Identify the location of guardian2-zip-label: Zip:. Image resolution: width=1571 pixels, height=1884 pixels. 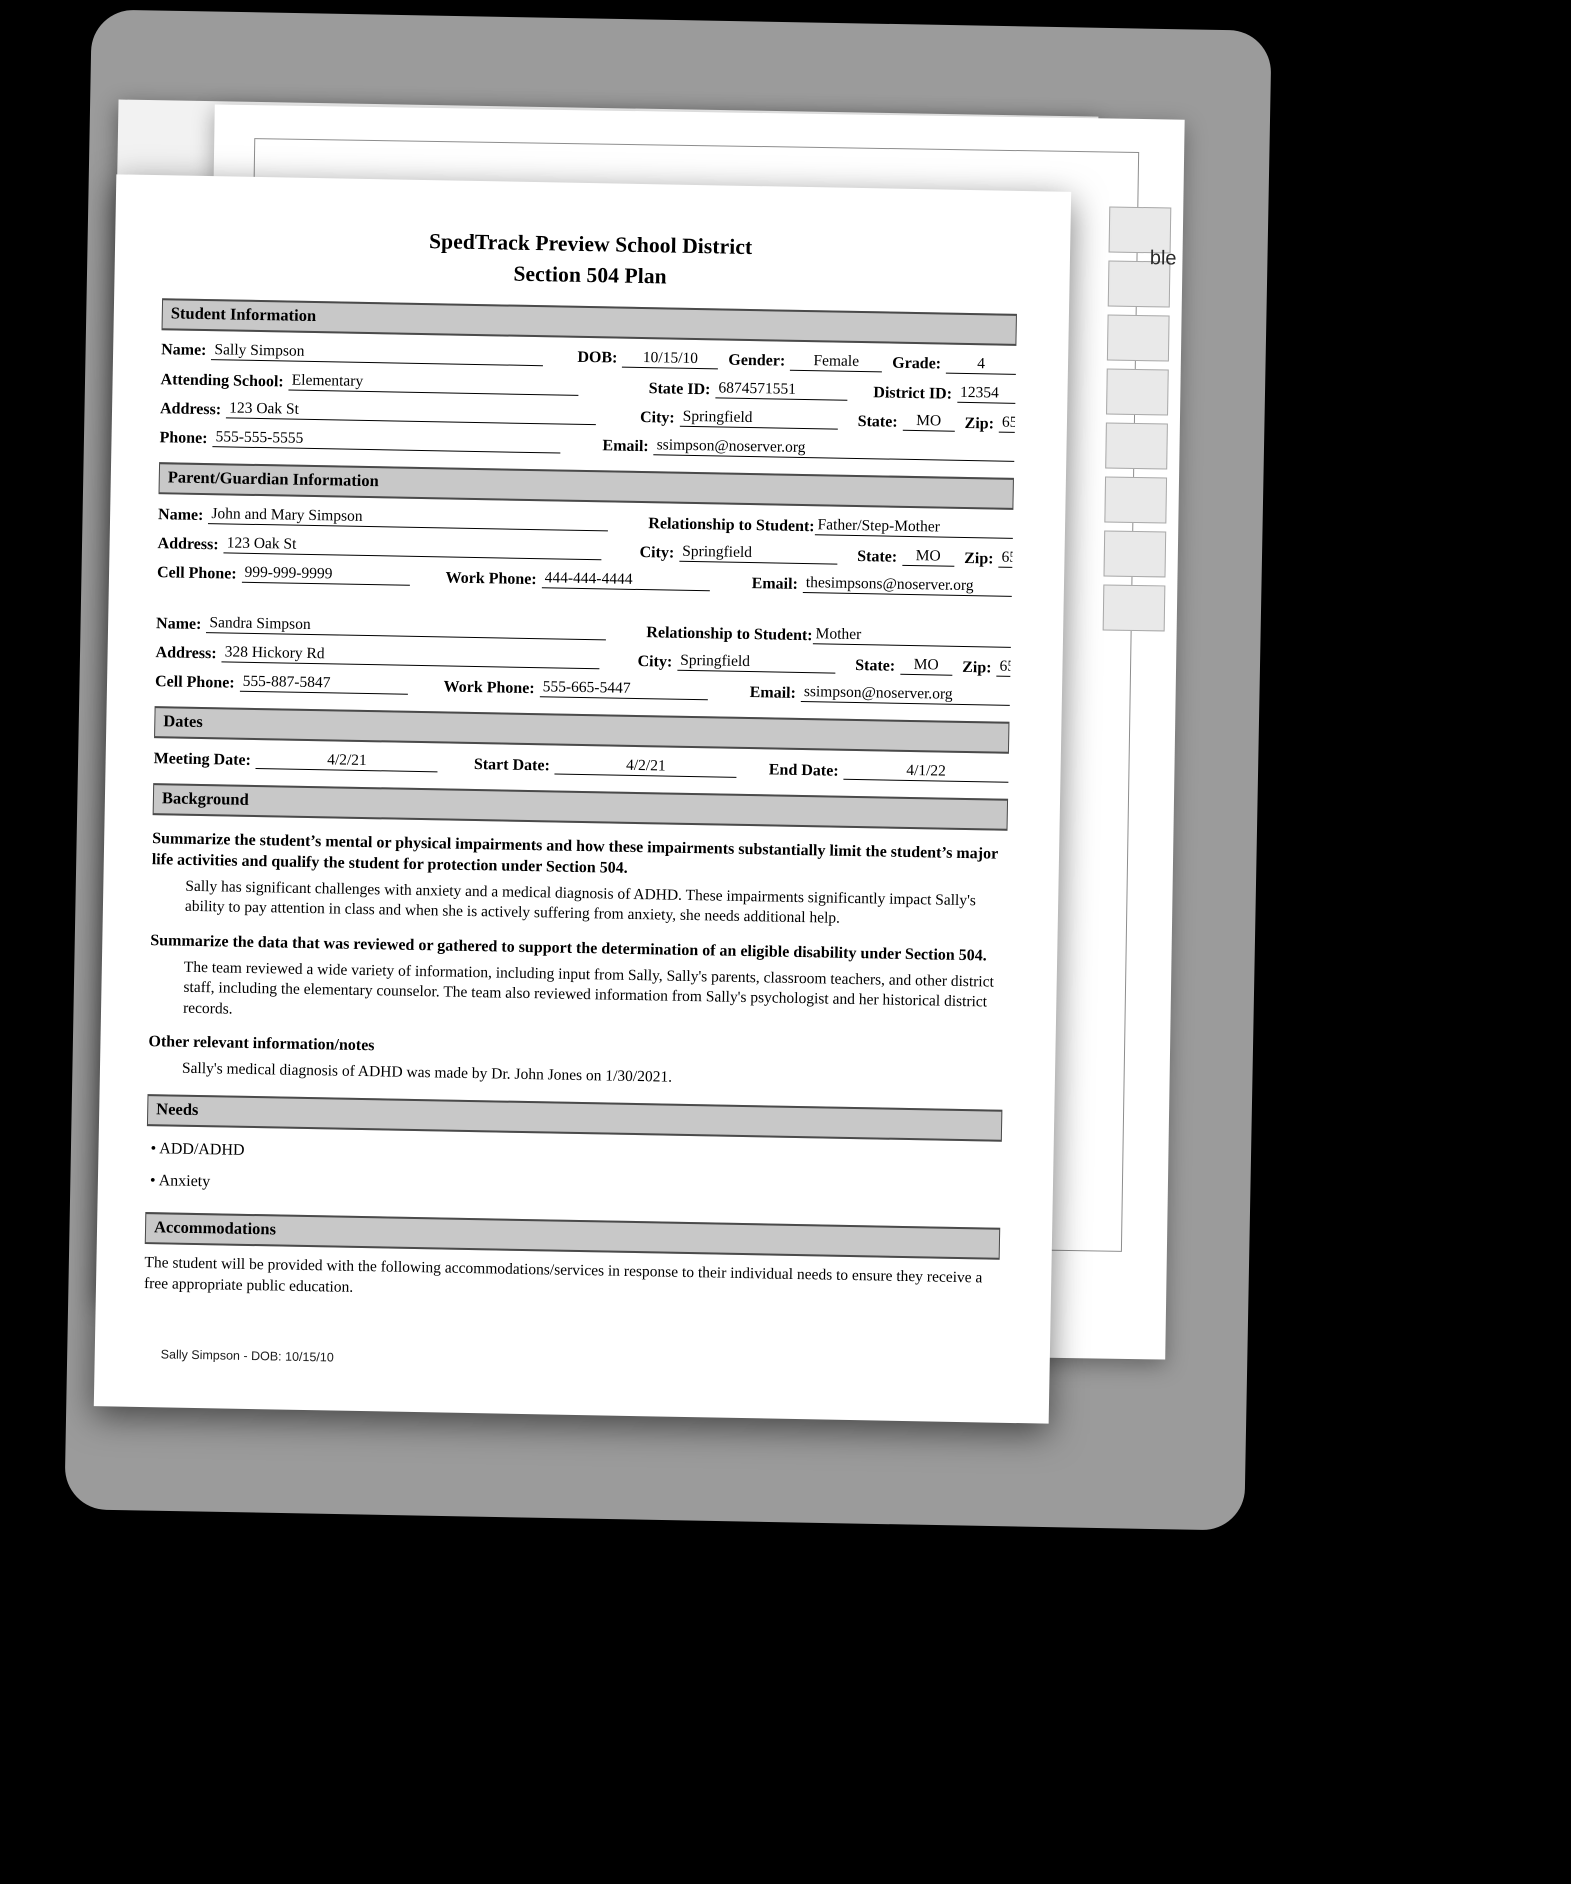
(977, 667).